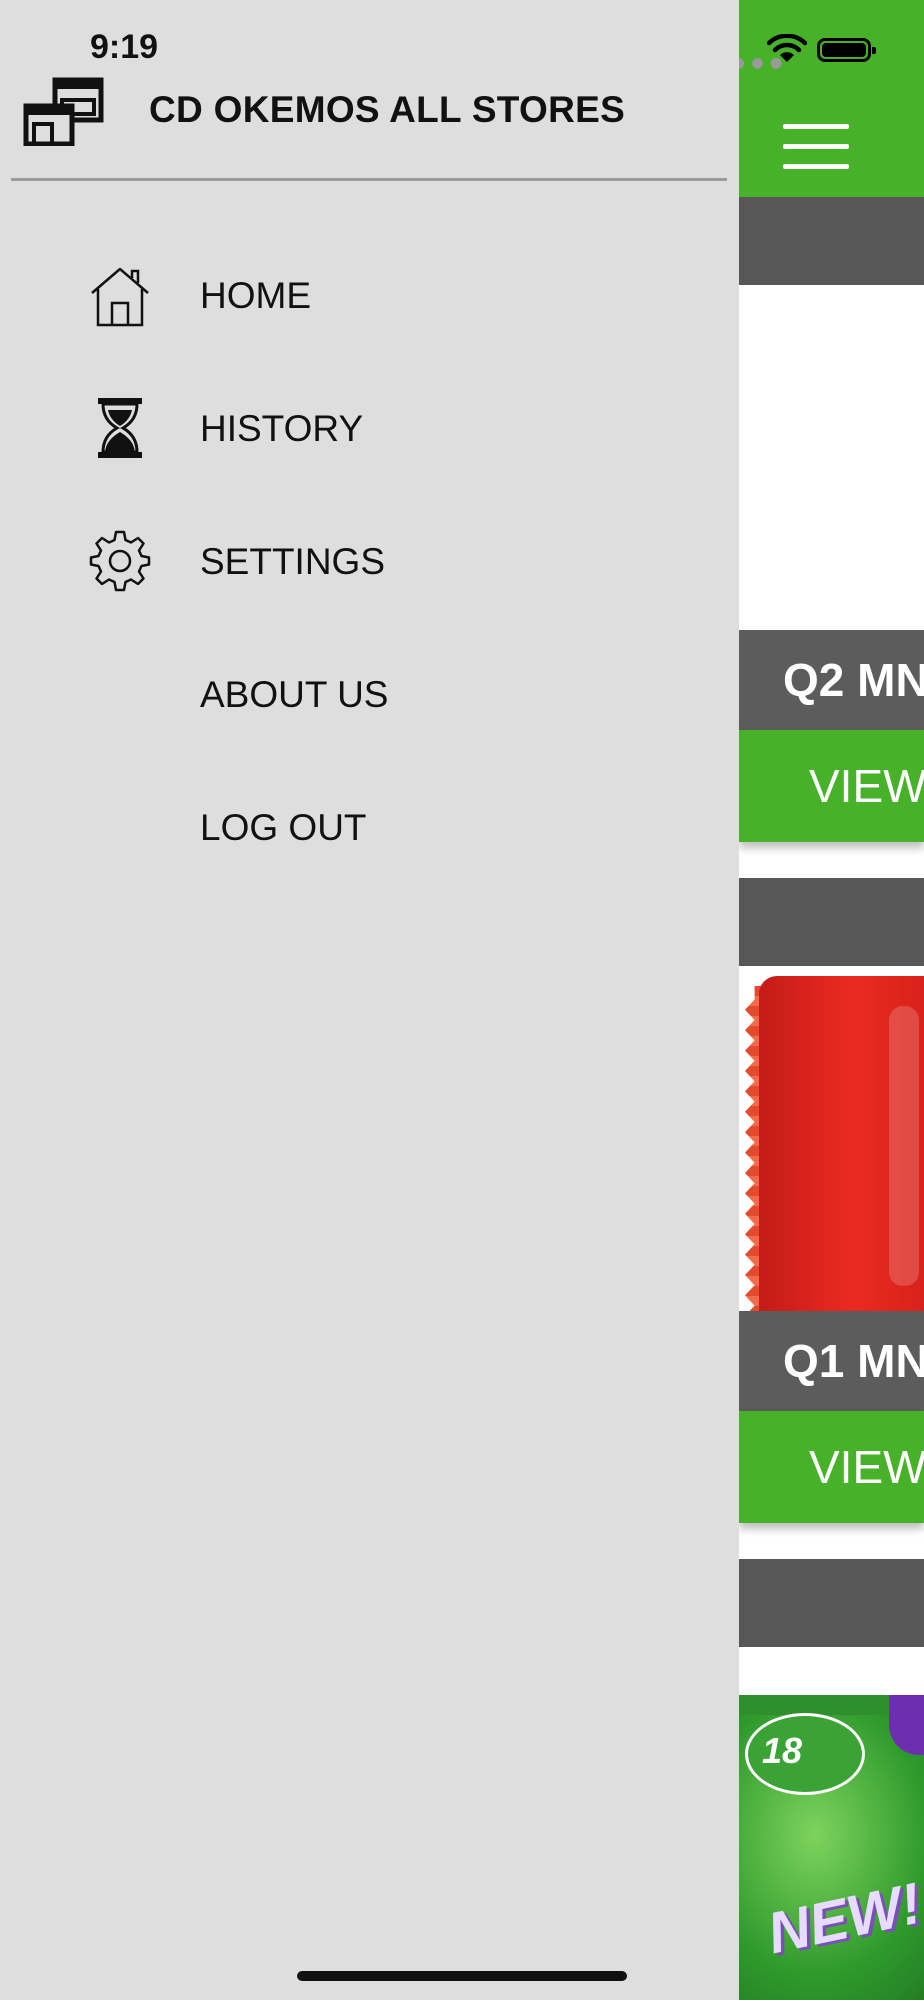 The height and width of the screenshot is (2000, 924). I want to click on product-image: 18 NEW!, so click(831, 1847).